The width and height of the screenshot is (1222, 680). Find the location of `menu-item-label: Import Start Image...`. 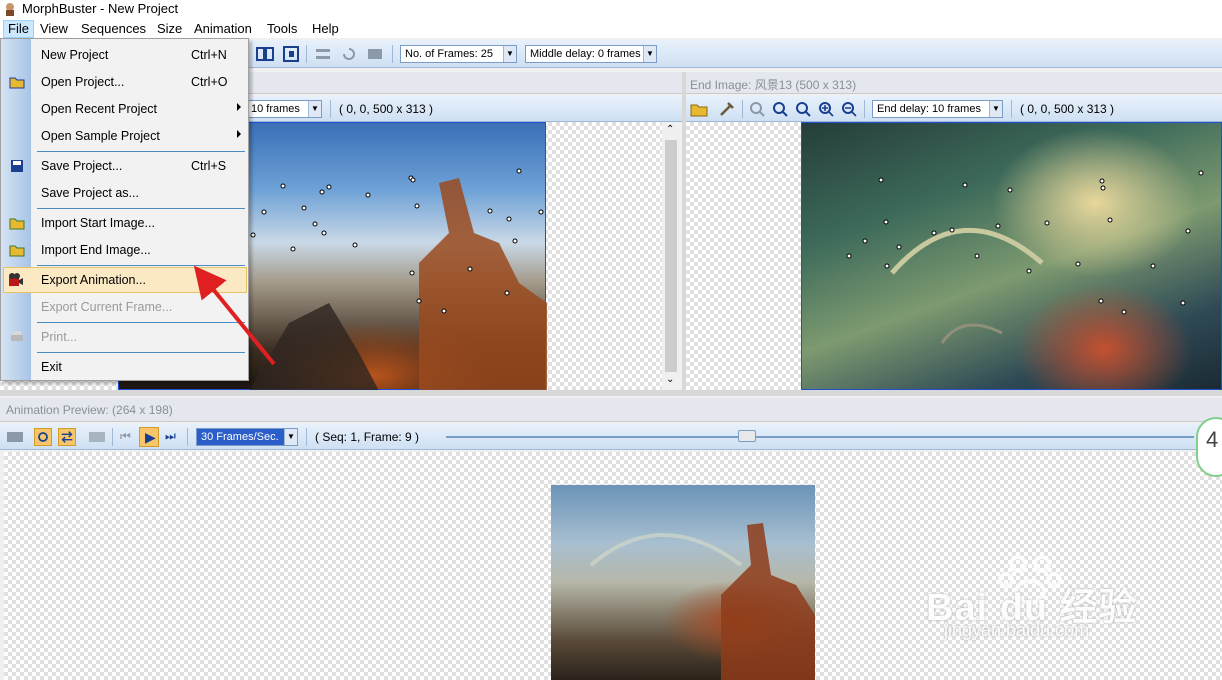

menu-item-label: Import Start Image... is located at coordinates (98, 223).